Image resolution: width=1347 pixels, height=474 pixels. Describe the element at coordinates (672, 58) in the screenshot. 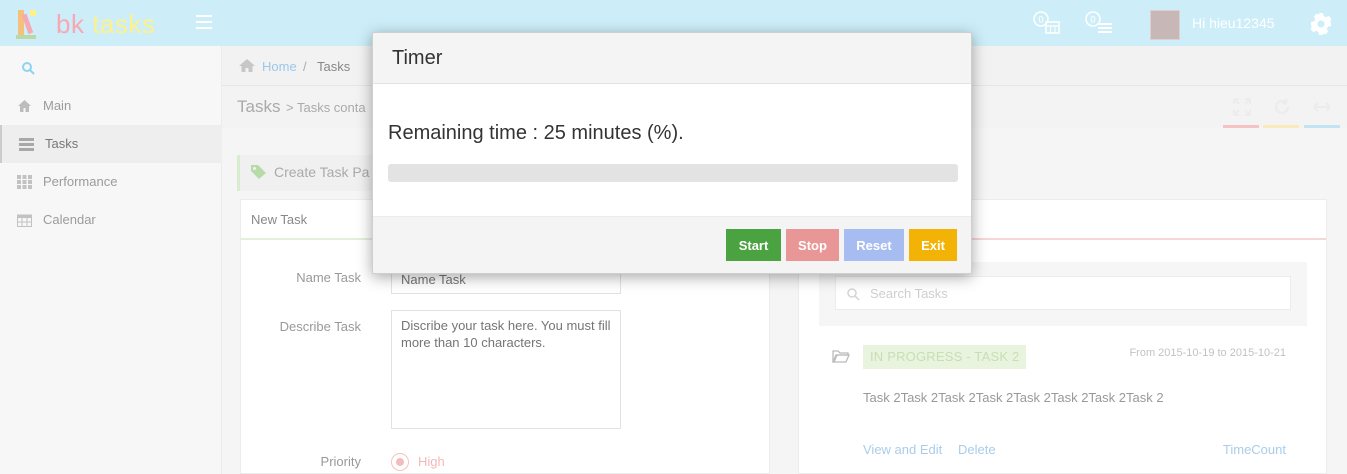

I see `modal-header: Timer` at that location.